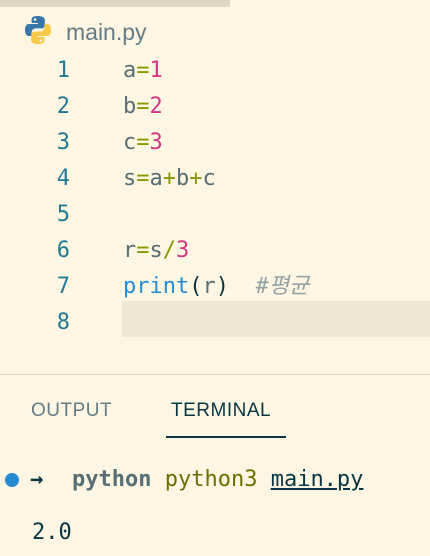  I want to click on code-text: c=3, so click(143, 143).